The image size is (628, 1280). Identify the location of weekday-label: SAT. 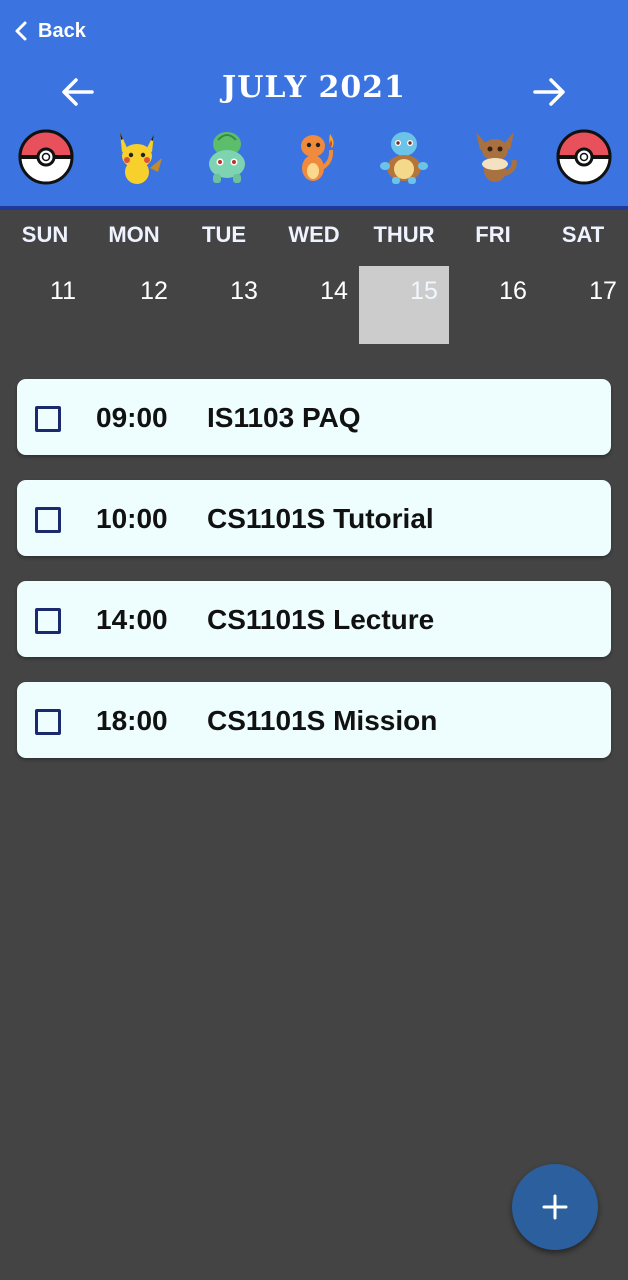
(583, 234).